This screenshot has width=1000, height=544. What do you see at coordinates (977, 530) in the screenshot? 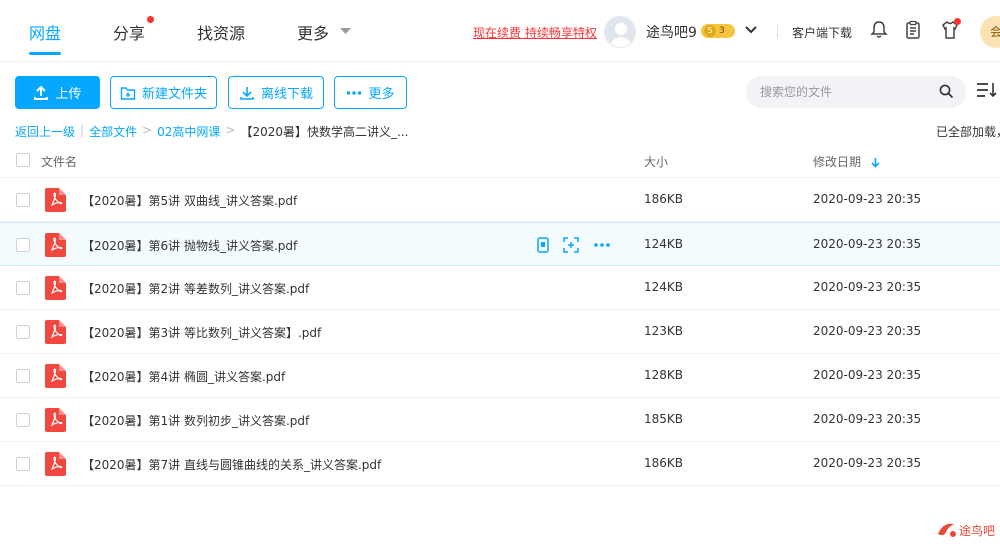
I see `watermark-text: 途鸟吧` at bounding box center [977, 530].